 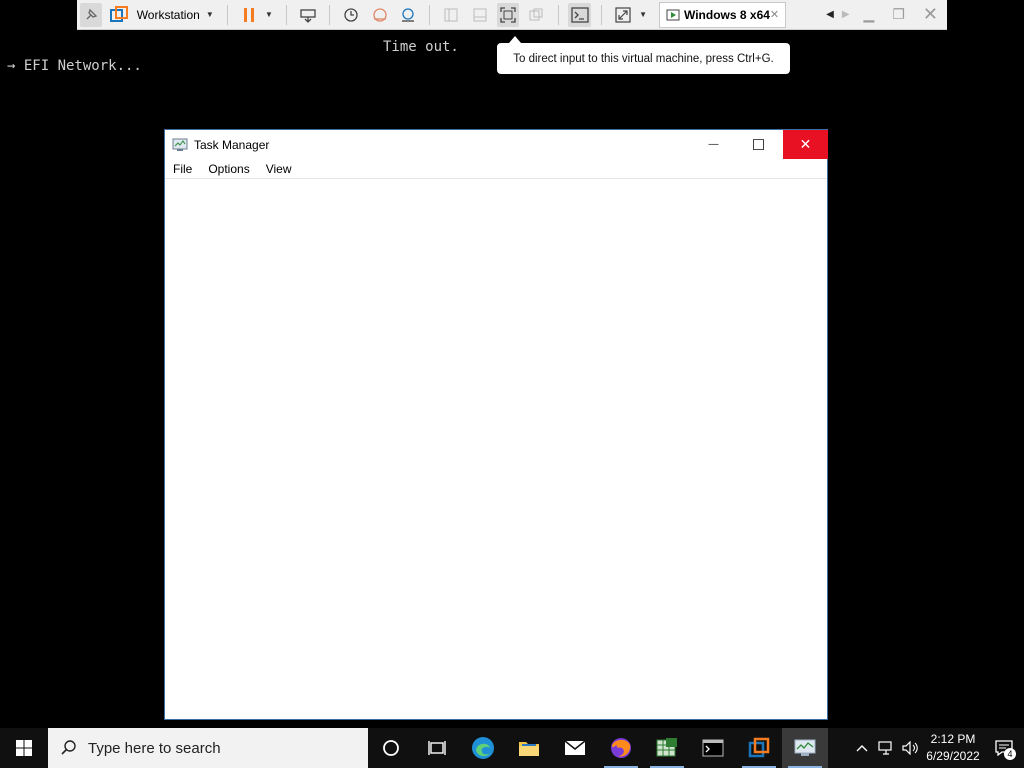 I want to click on mail-icon, so click(x=575, y=747).